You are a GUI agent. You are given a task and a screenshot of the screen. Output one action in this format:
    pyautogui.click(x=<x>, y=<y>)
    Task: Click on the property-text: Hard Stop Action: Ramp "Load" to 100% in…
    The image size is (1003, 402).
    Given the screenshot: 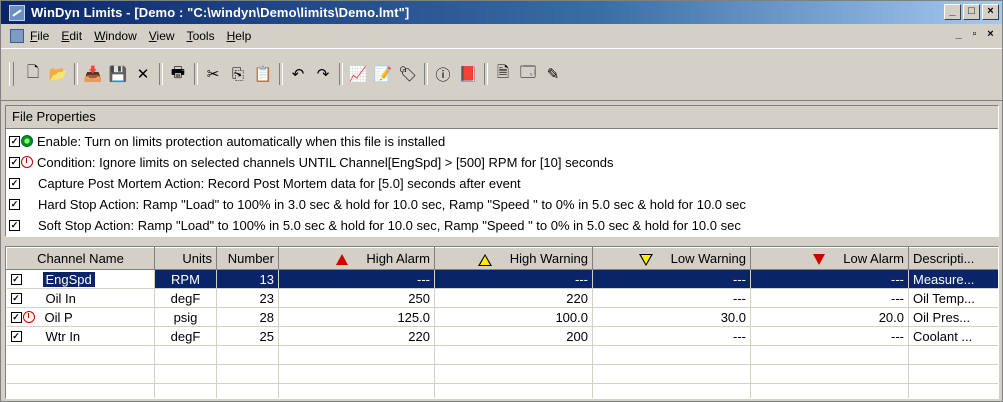 What is the action you would take?
    pyautogui.click(x=392, y=204)
    